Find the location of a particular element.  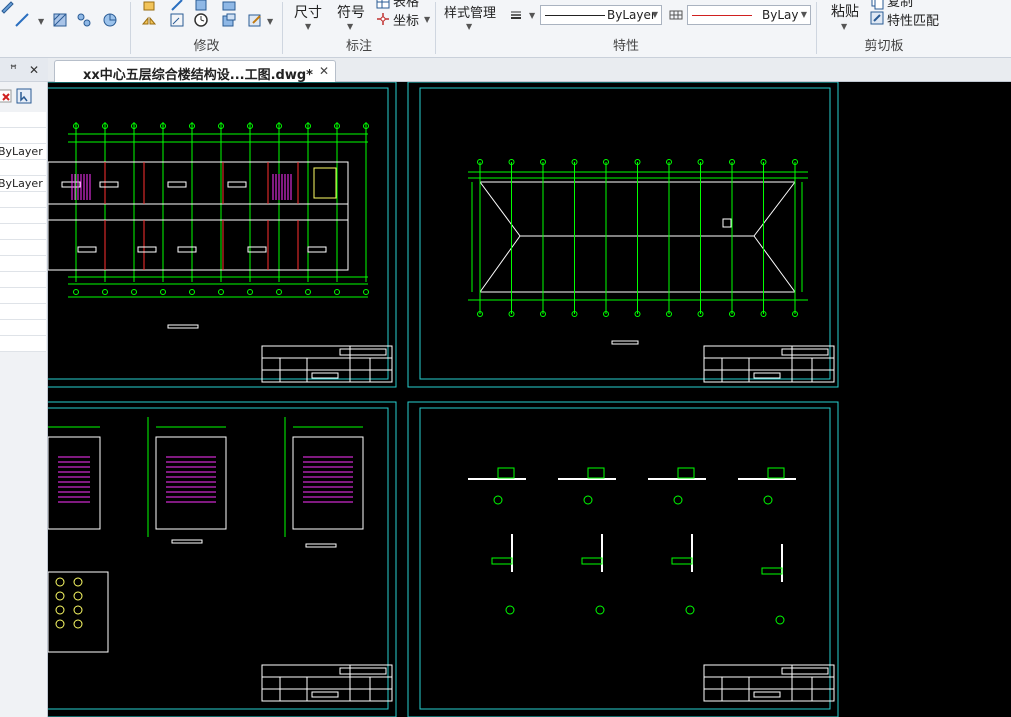

copy-icon is located at coordinates (877, 5).